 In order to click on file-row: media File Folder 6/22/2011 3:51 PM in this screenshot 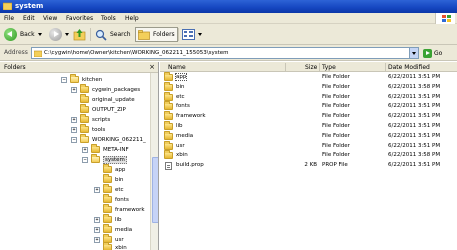, I will do `click(308, 135)`.